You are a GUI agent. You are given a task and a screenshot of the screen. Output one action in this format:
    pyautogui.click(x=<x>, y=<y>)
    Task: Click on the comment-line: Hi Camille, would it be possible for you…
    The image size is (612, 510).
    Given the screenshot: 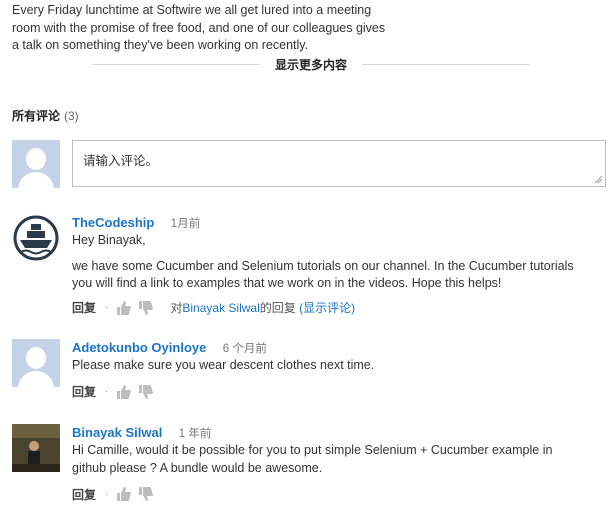 What is the action you would take?
    pyautogui.click(x=312, y=450)
    